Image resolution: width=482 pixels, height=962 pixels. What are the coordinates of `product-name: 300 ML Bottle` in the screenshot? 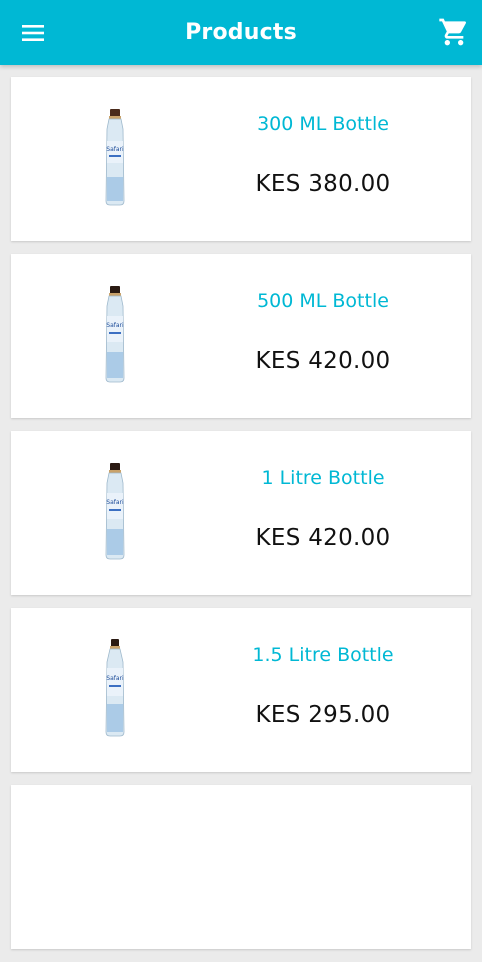 It's located at (323, 124).